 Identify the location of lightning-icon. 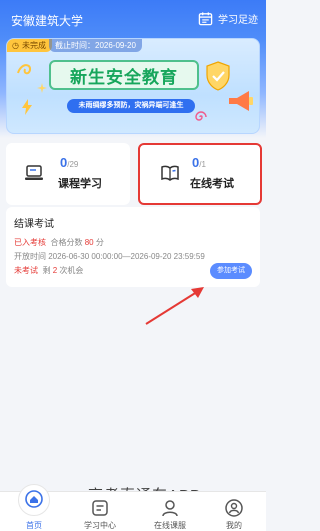
(27, 107).